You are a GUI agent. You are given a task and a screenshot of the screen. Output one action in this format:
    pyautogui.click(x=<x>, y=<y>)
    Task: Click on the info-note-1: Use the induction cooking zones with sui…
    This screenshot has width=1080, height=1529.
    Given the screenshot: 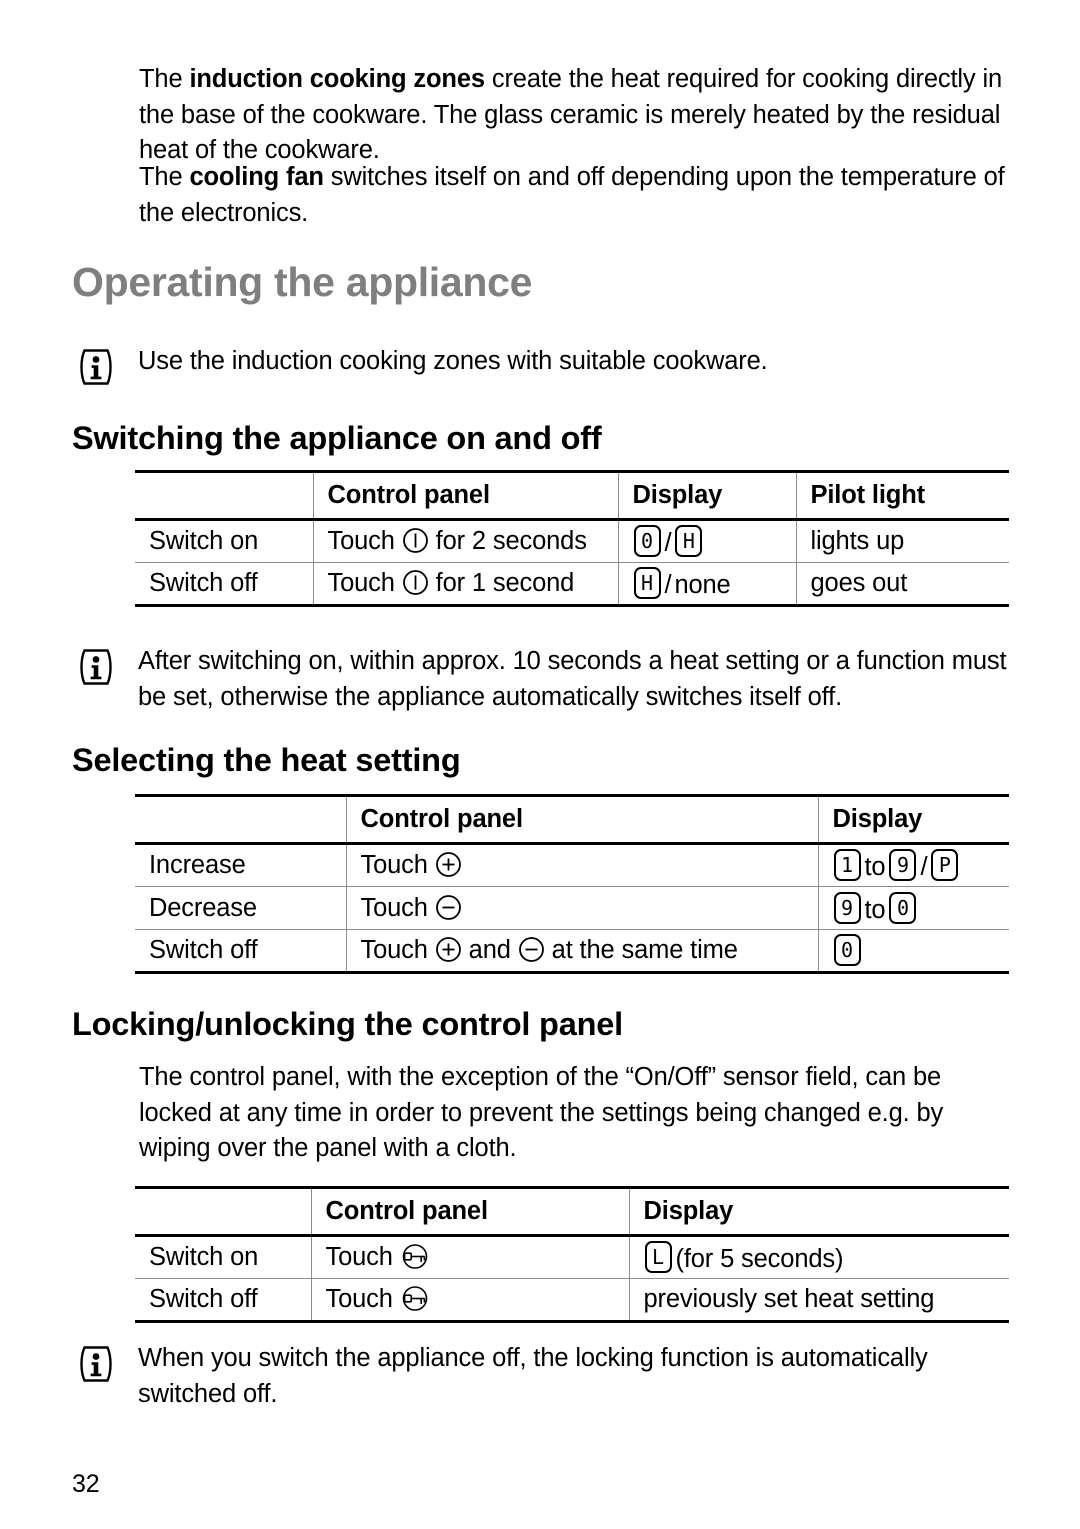 What is the action you would take?
    pyautogui.click(x=541, y=365)
    